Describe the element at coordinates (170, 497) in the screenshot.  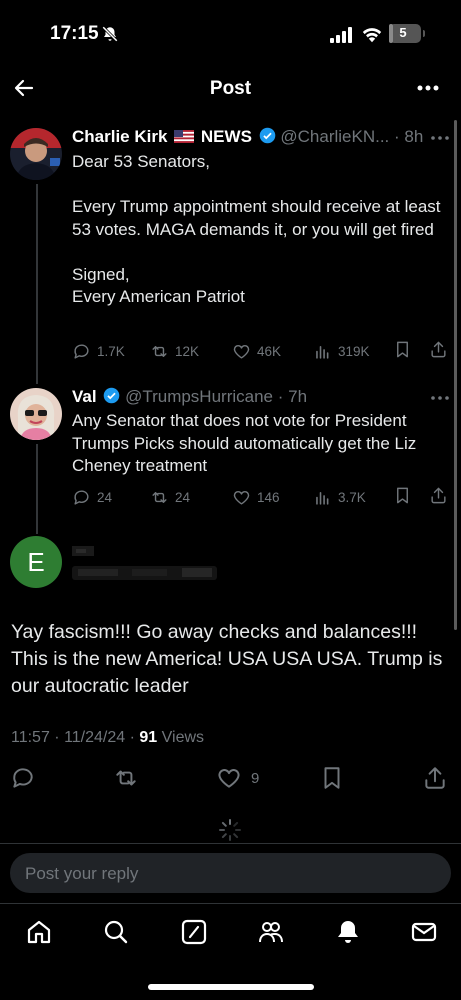
I see `repost-button: 24` at that location.